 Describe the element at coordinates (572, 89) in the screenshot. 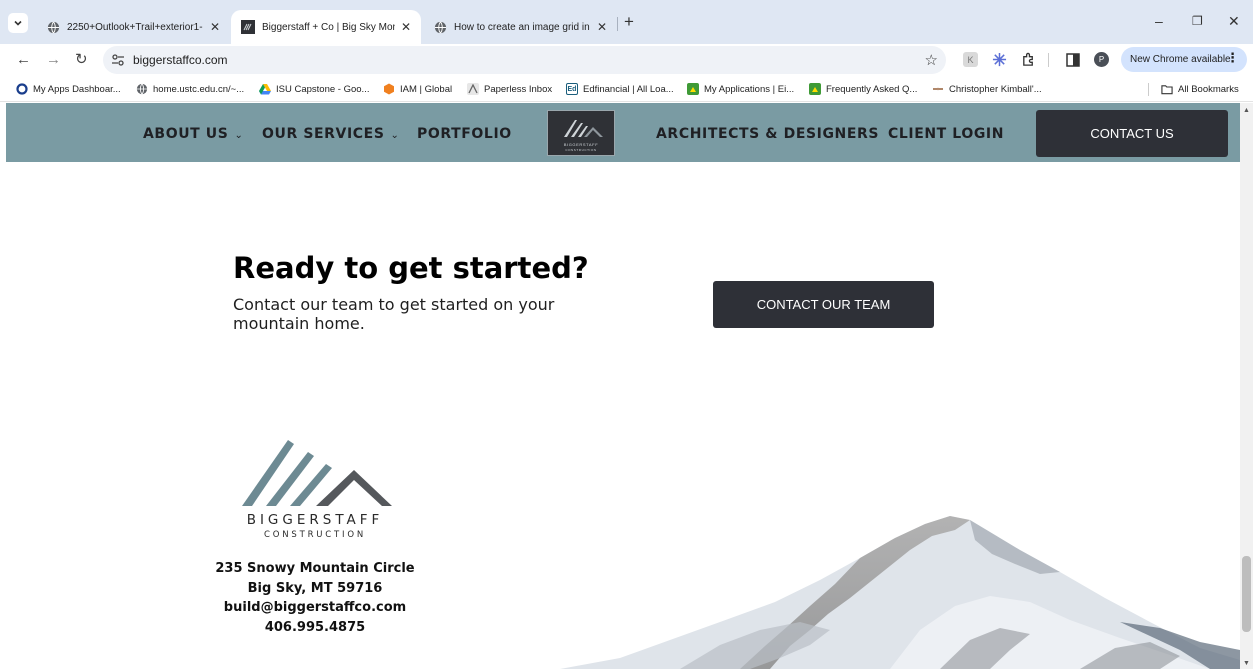

I see `edfinancial-icon: Ed` at that location.